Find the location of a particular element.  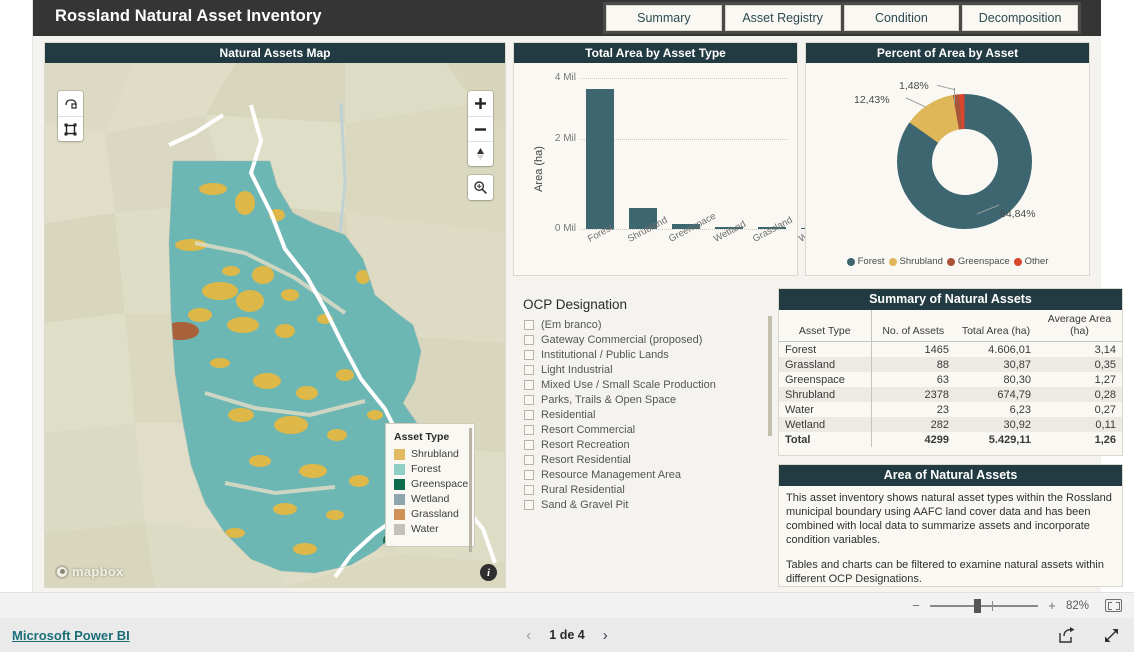

search-icon is located at coordinates (480, 187).